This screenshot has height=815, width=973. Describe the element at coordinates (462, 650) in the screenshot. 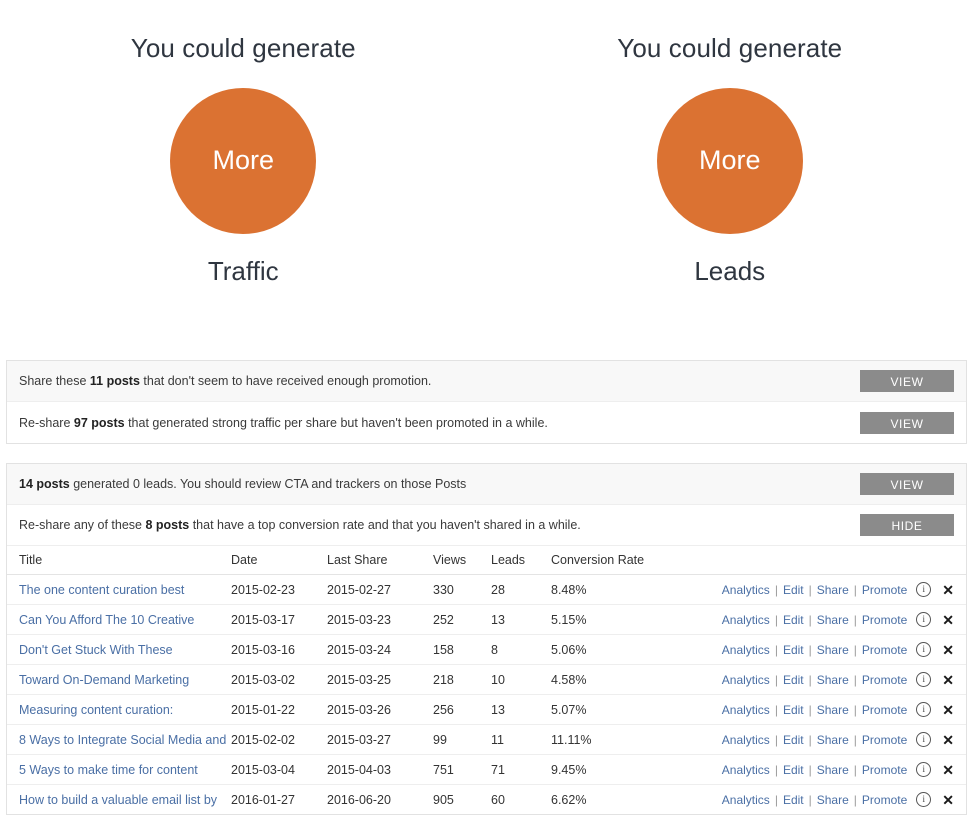

I see `cell-views: 158` at that location.